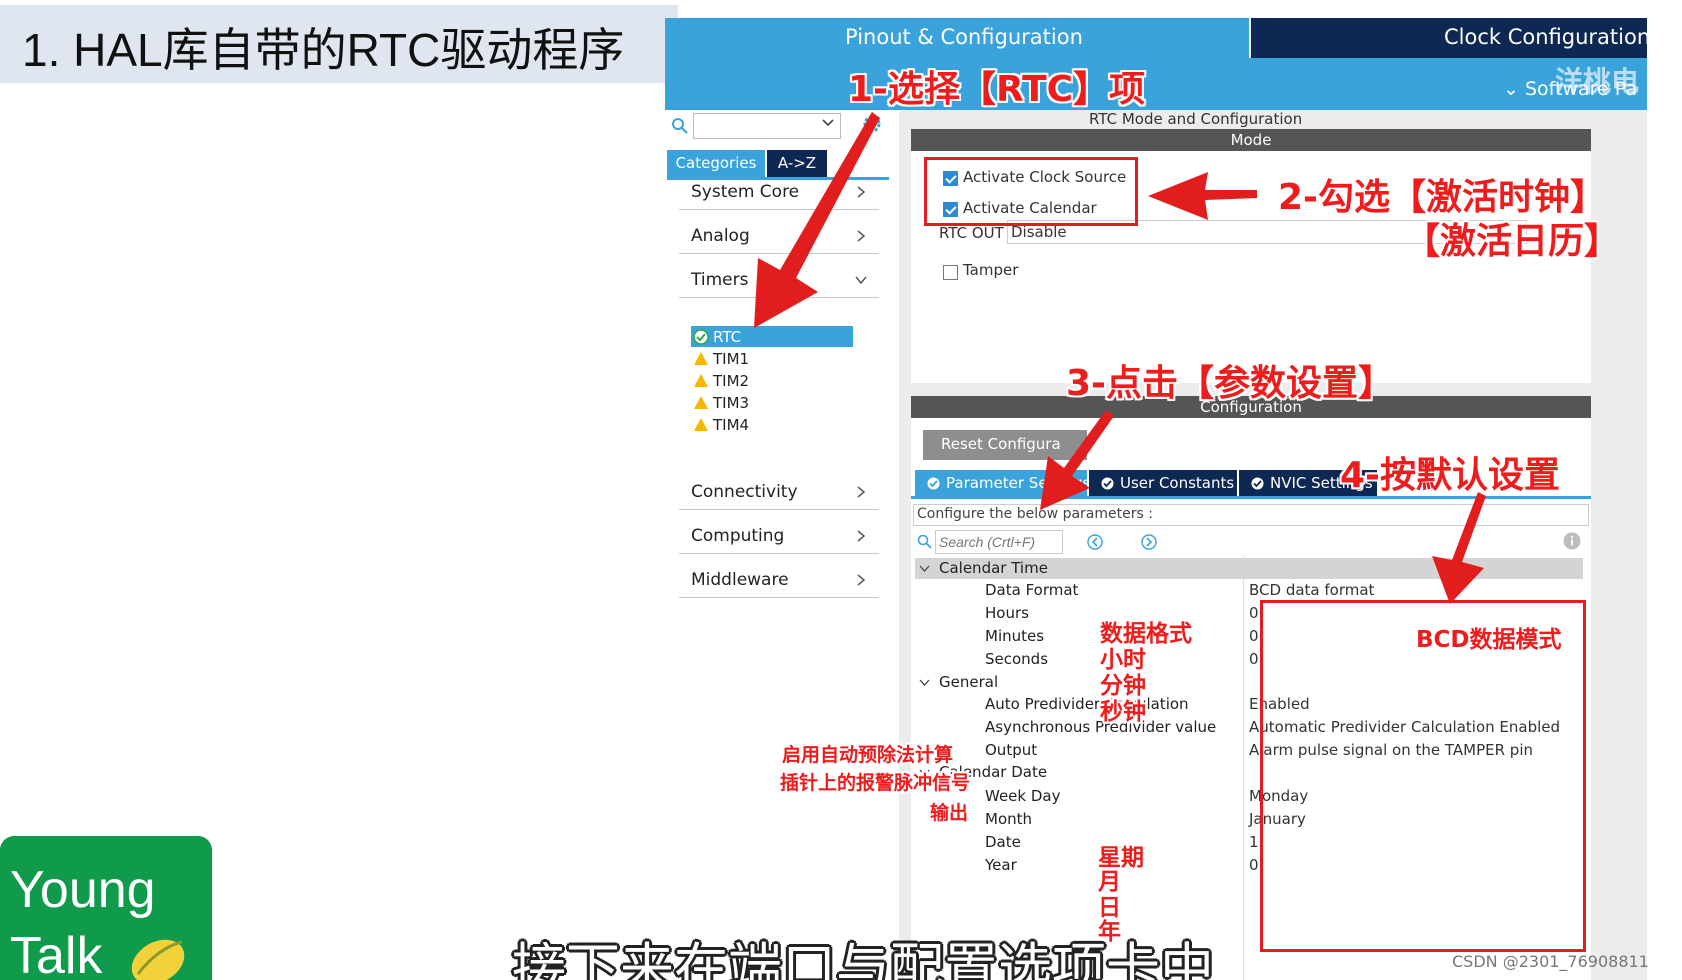 This screenshot has height=980, width=1682. I want to click on reset-configuration-button: Reset Configura, so click(1005, 445).